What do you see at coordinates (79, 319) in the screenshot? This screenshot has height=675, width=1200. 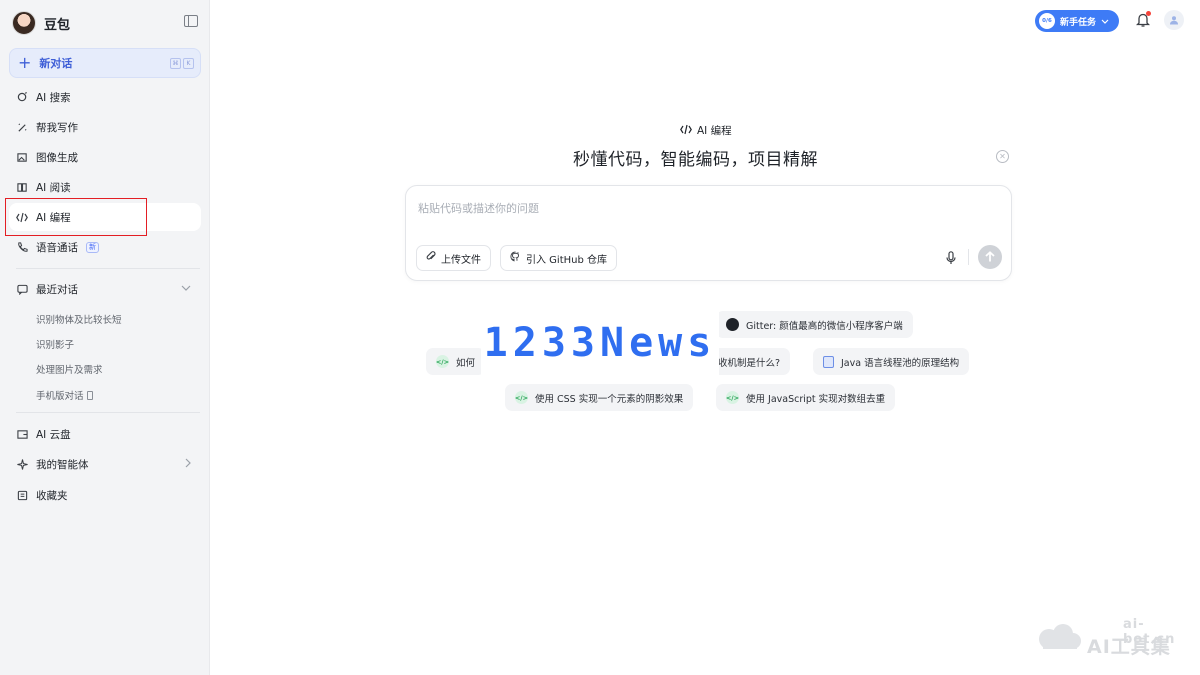 I see `recent-chat-item: 识别物体及比较长短` at bounding box center [79, 319].